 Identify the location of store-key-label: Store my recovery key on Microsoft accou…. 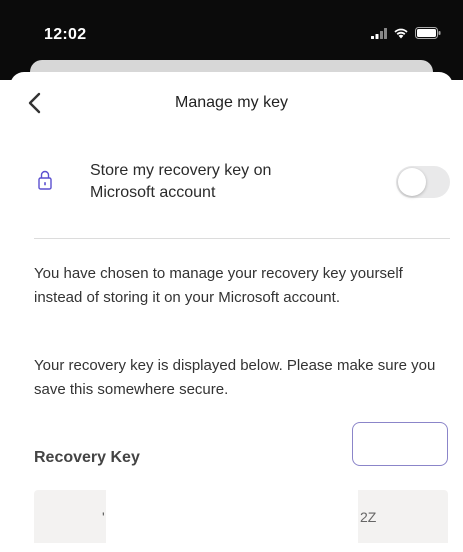
(181, 181).